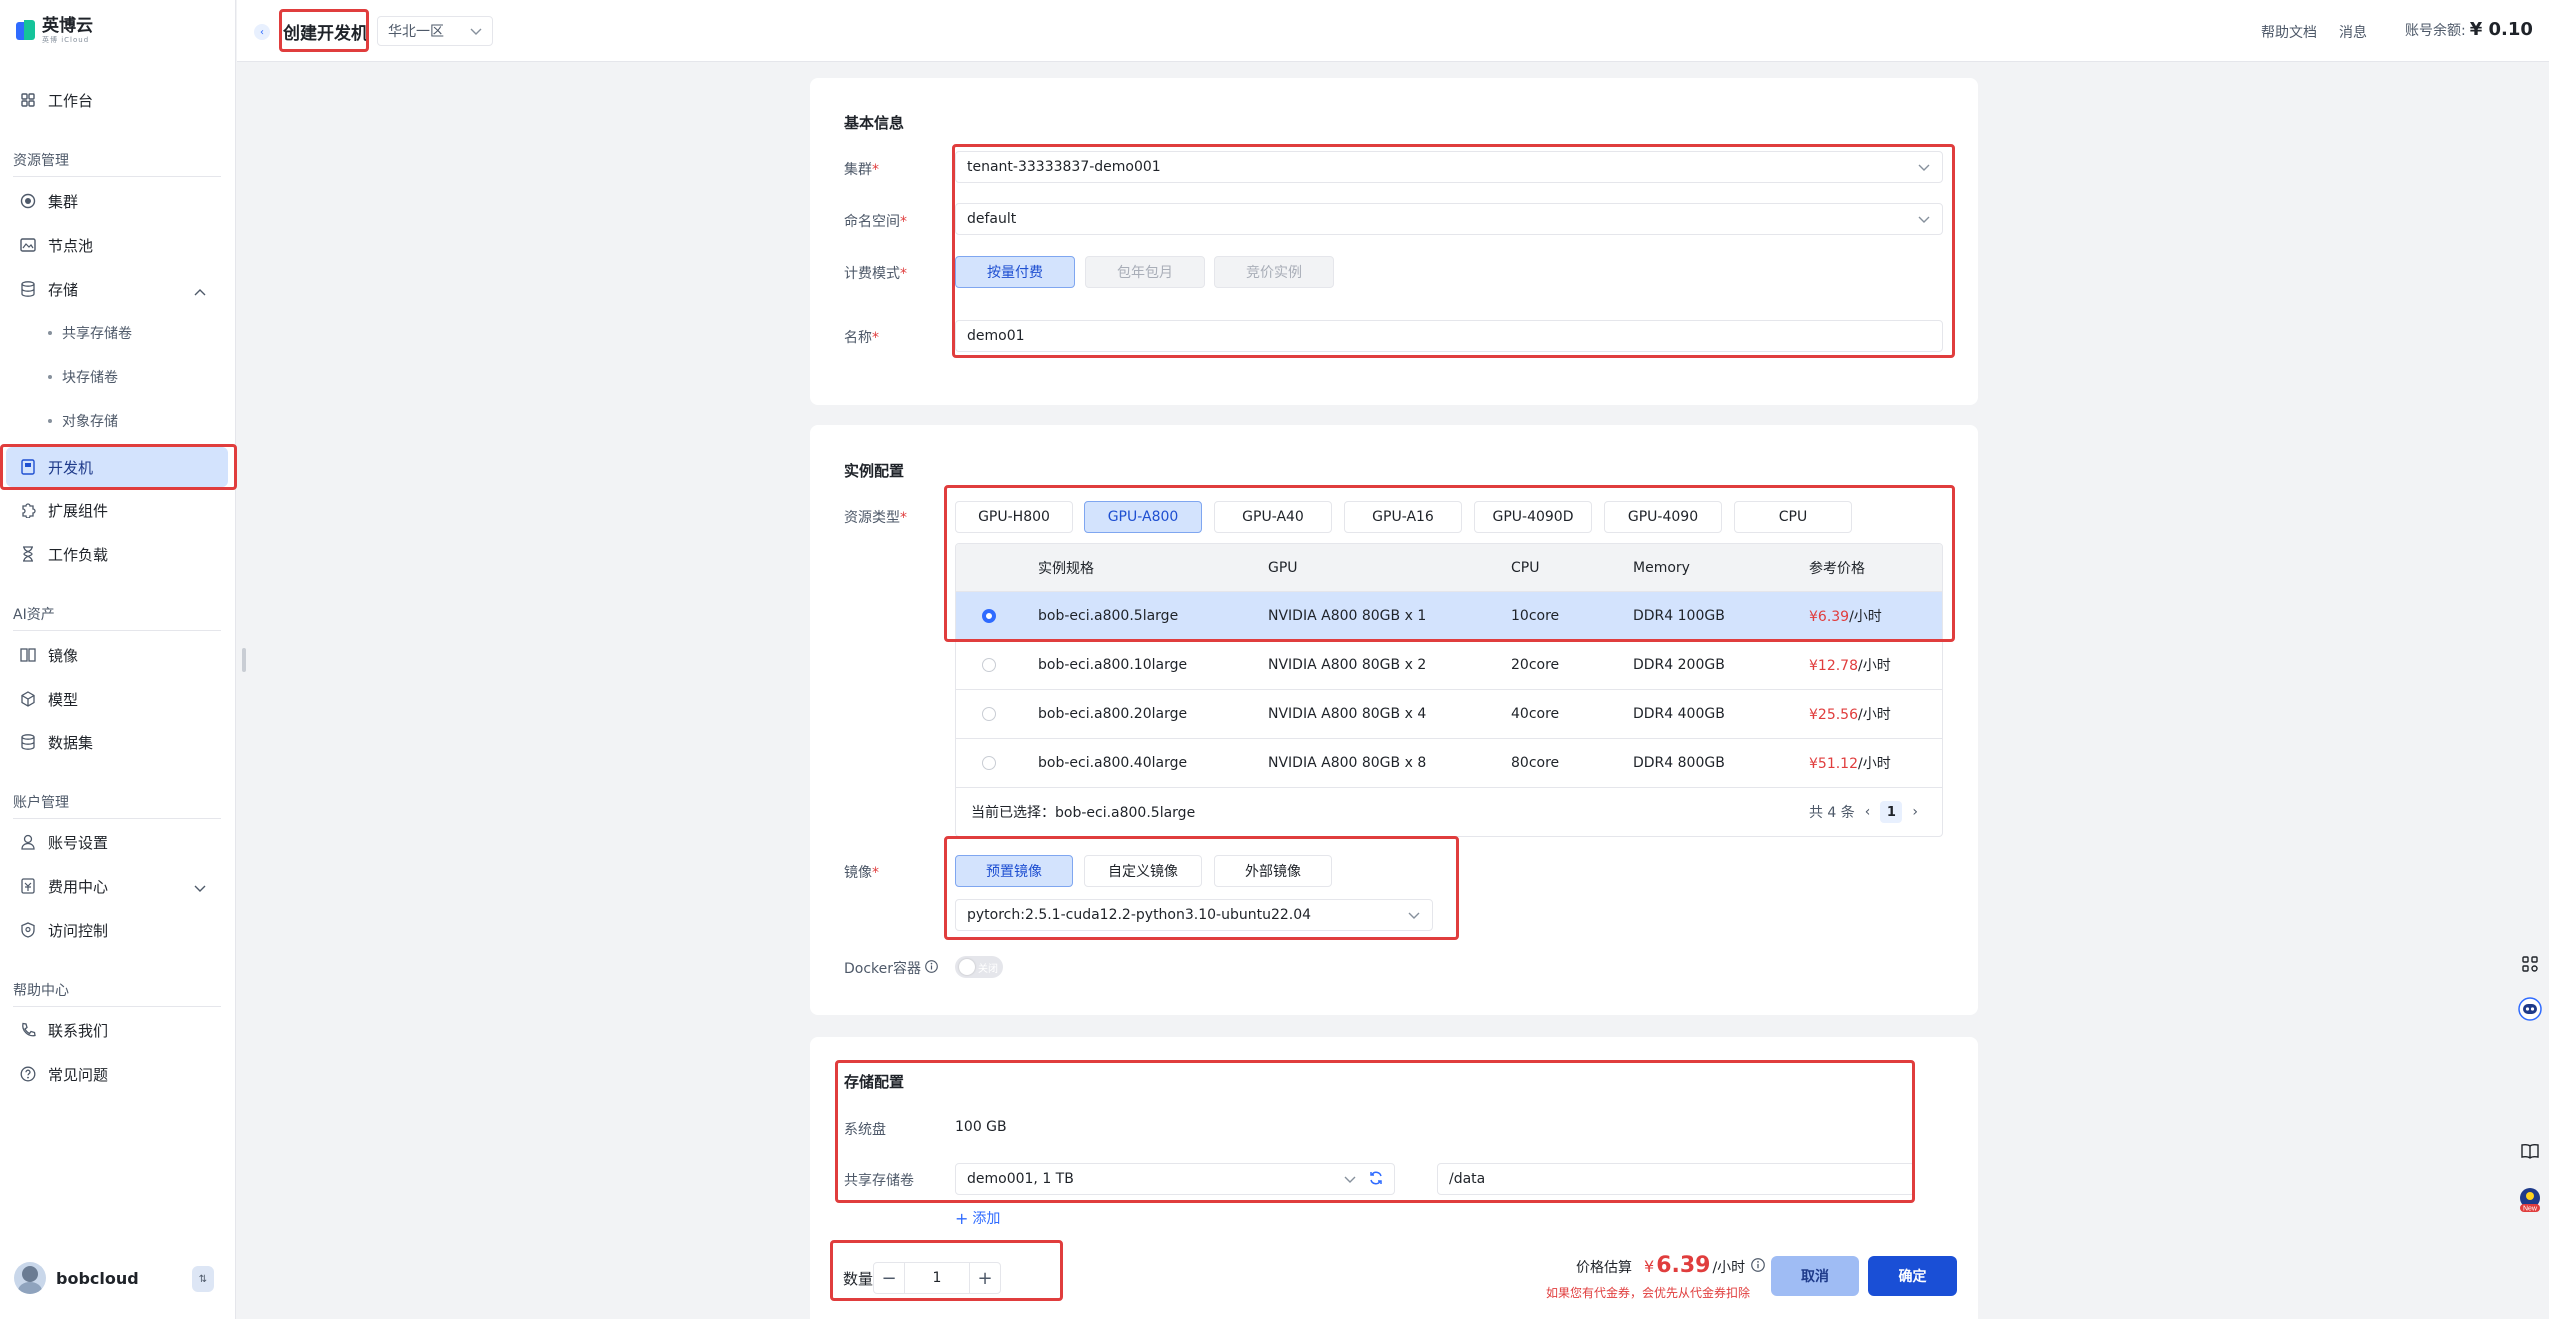 The height and width of the screenshot is (1319, 2549). I want to click on apps-icon, so click(2530, 964).